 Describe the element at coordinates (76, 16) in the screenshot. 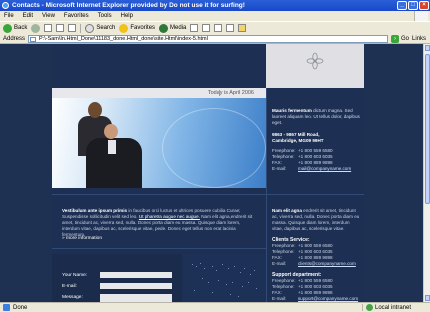

I see `menu-favorites: Favorites` at that location.